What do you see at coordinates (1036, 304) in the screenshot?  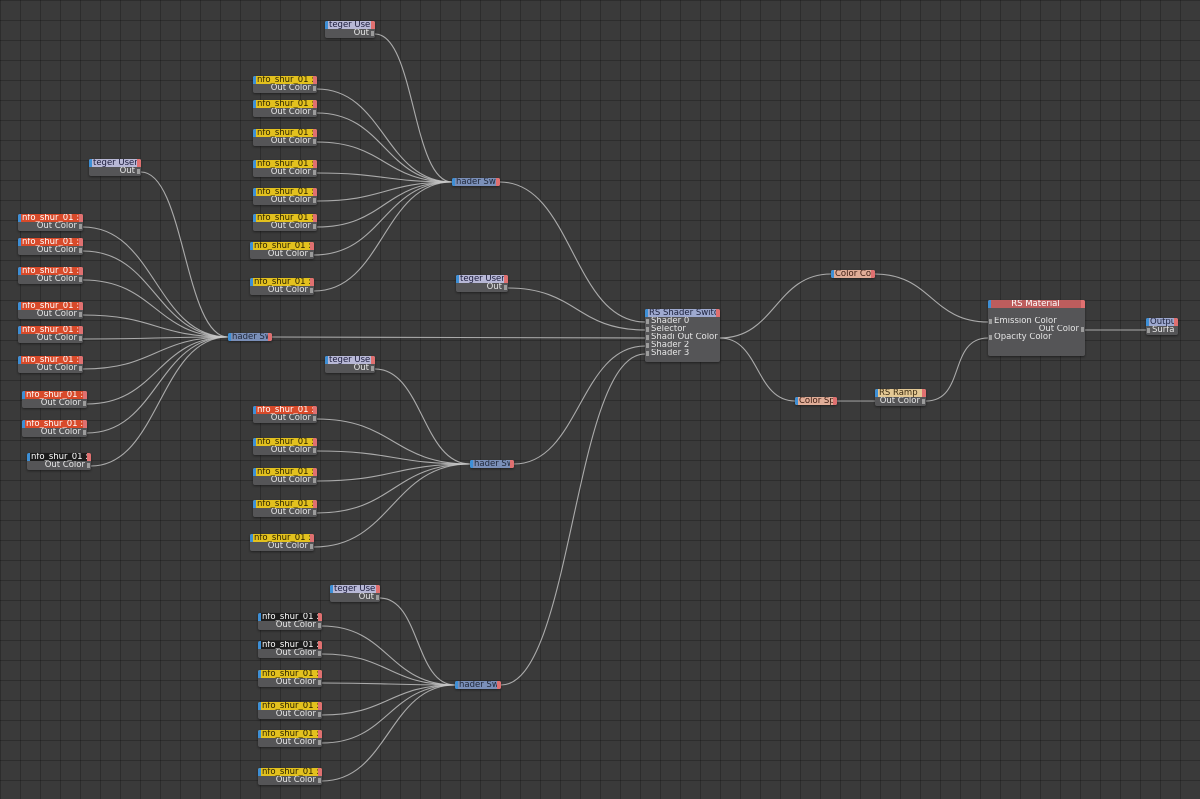 I see `rs-material-title: RS Material` at bounding box center [1036, 304].